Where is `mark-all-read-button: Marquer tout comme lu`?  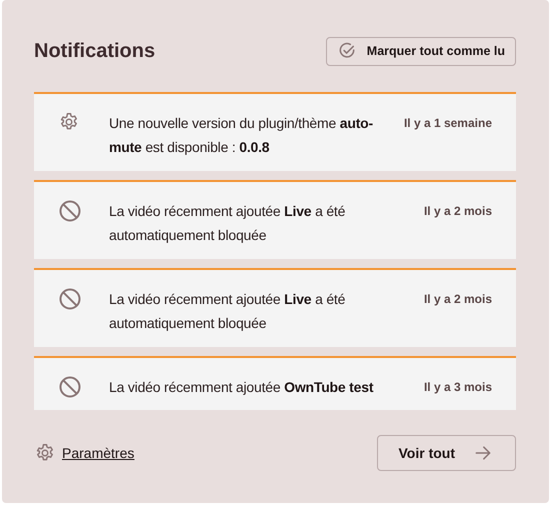 mark-all-read-button: Marquer tout comme lu is located at coordinates (421, 51).